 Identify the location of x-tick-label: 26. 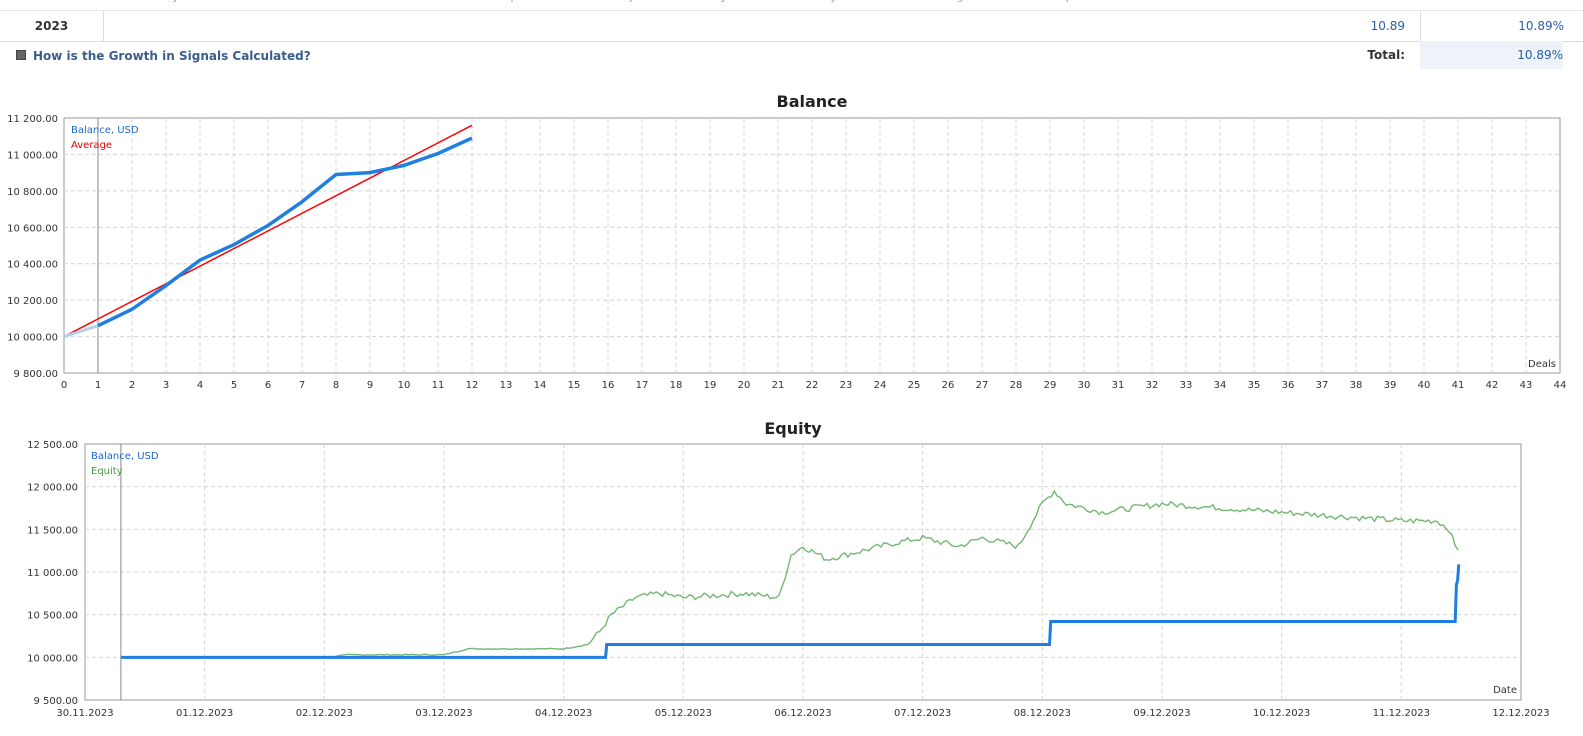
(948, 385).